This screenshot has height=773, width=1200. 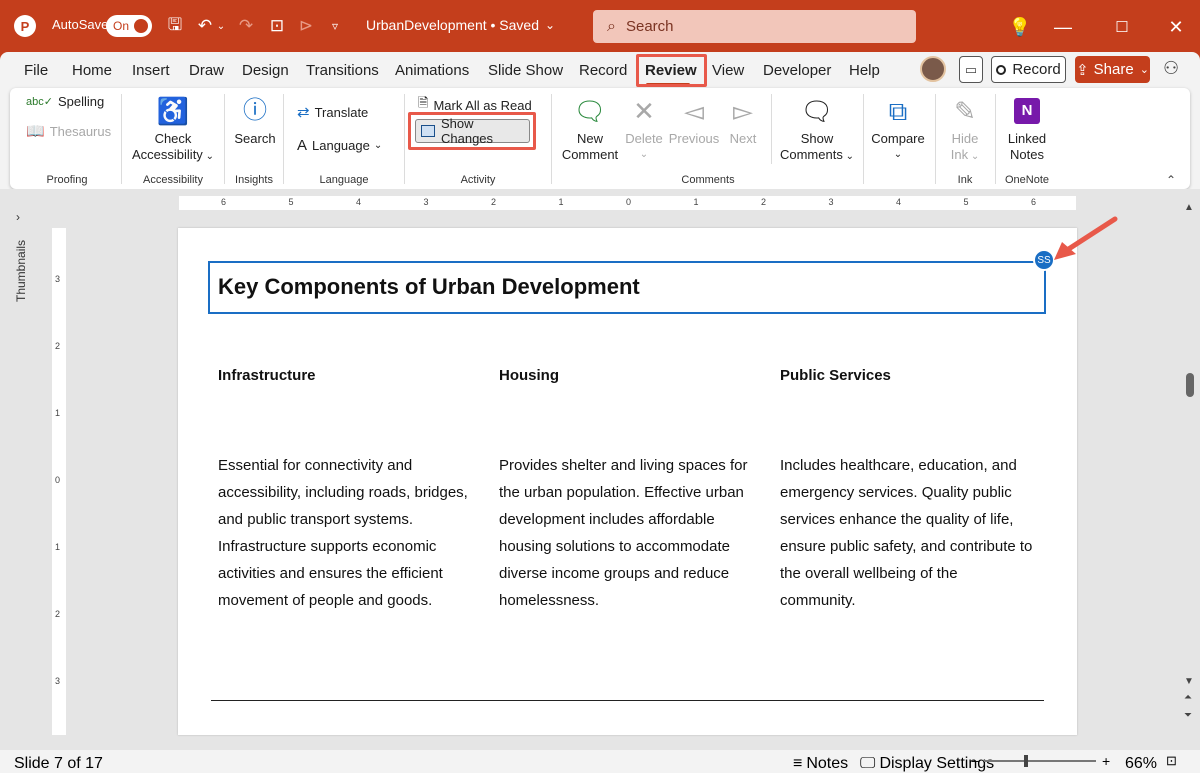 What do you see at coordinates (1188, 697) in the screenshot?
I see `previous-slide-icon: ⏶` at bounding box center [1188, 697].